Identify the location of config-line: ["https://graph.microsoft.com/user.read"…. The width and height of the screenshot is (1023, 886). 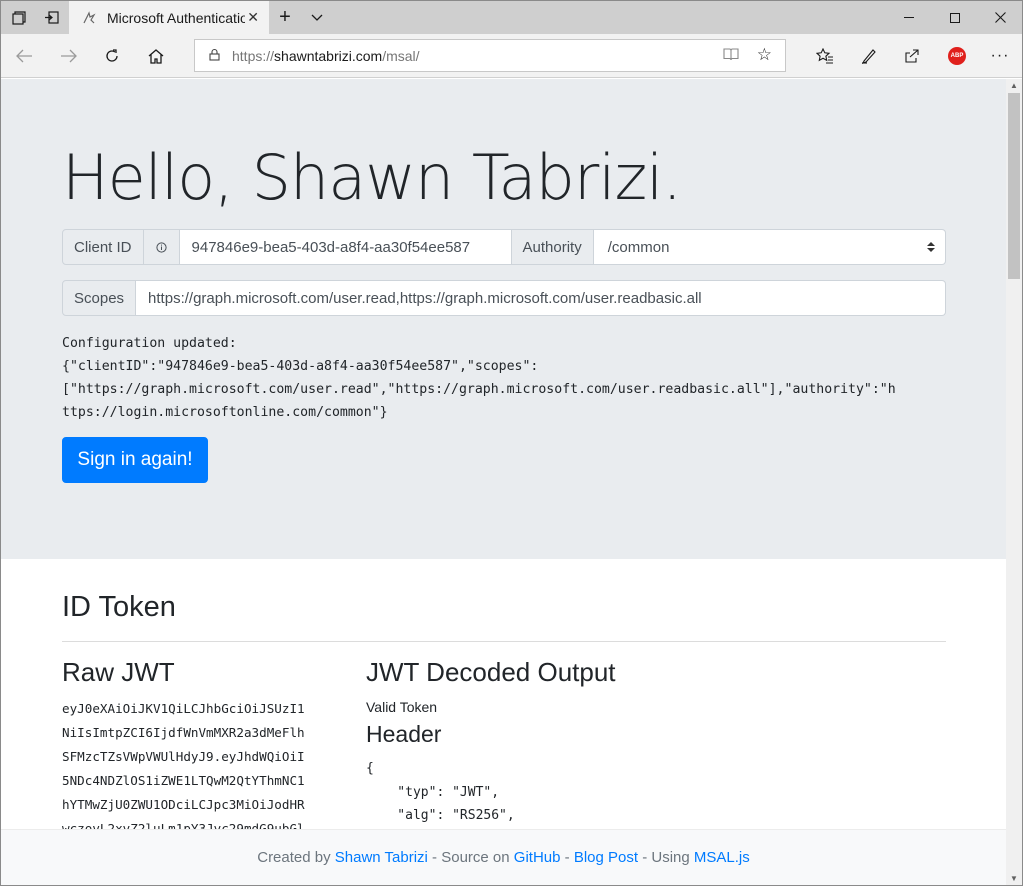
(479, 389).